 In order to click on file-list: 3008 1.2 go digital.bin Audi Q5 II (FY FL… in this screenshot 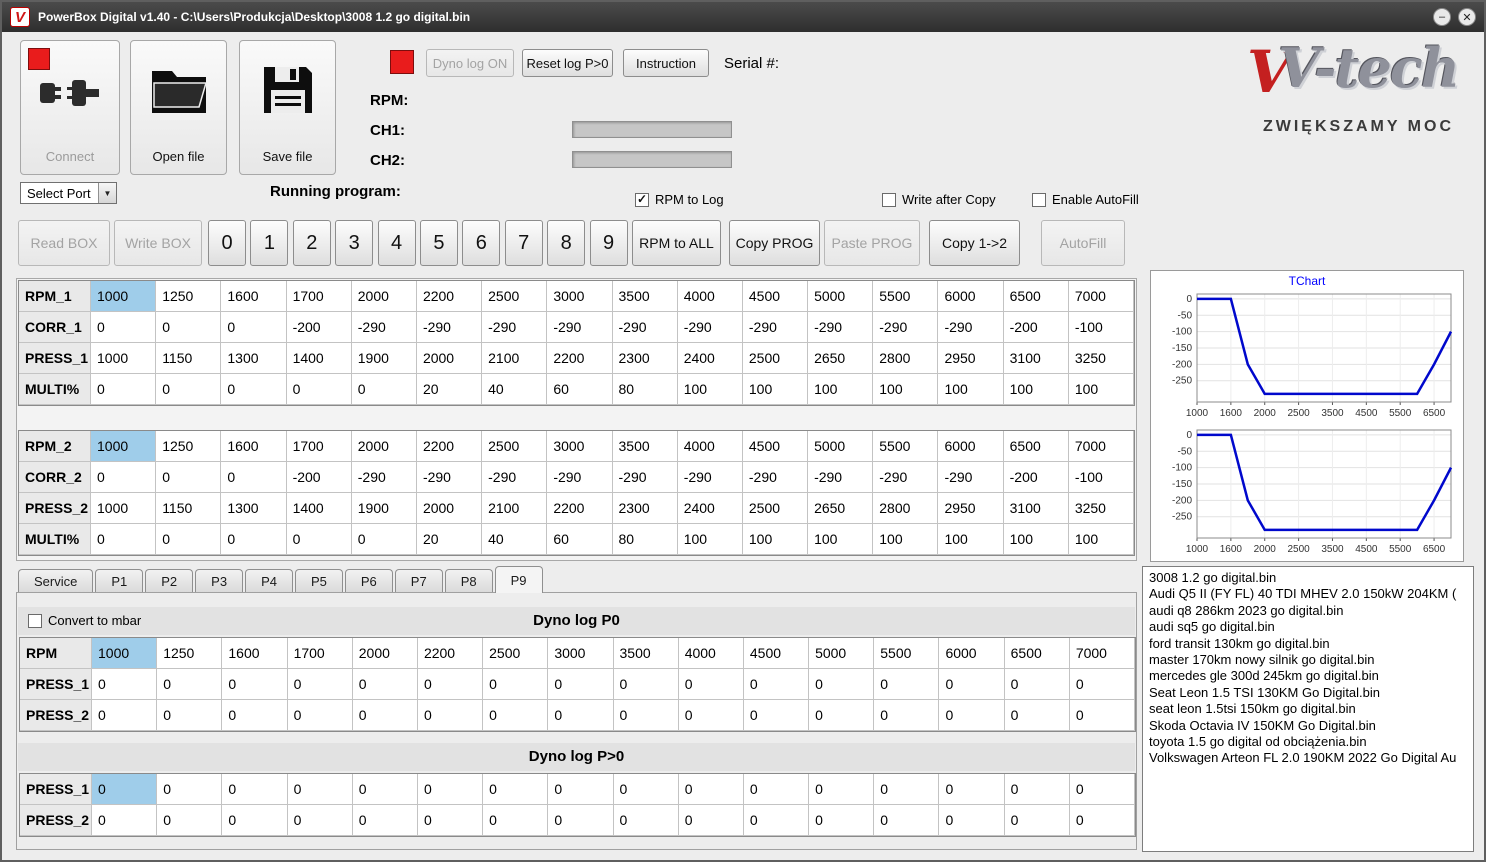, I will do `click(1308, 709)`.